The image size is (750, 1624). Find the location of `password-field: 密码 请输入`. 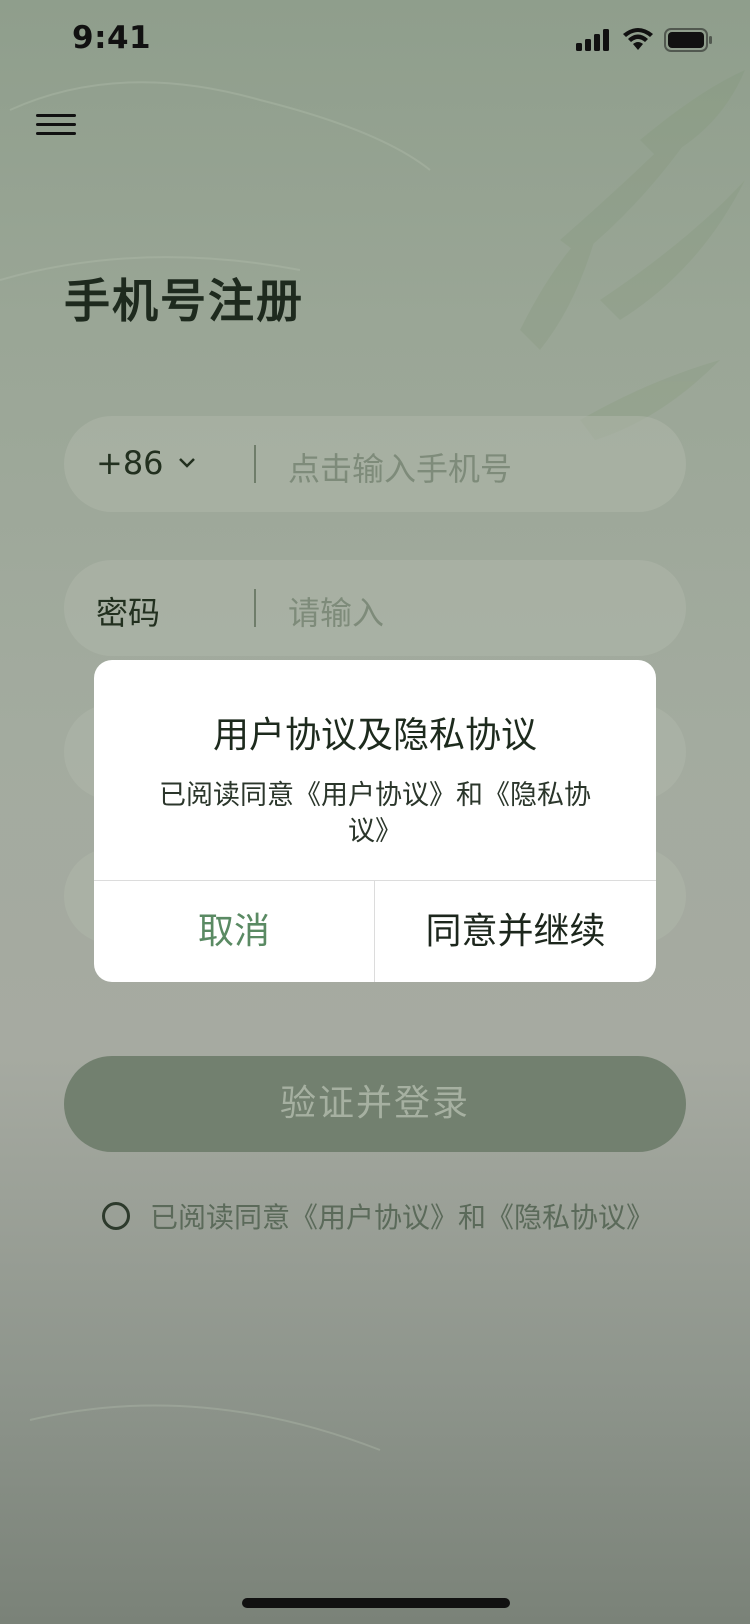

password-field: 密码 请输入 is located at coordinates (375, 608).